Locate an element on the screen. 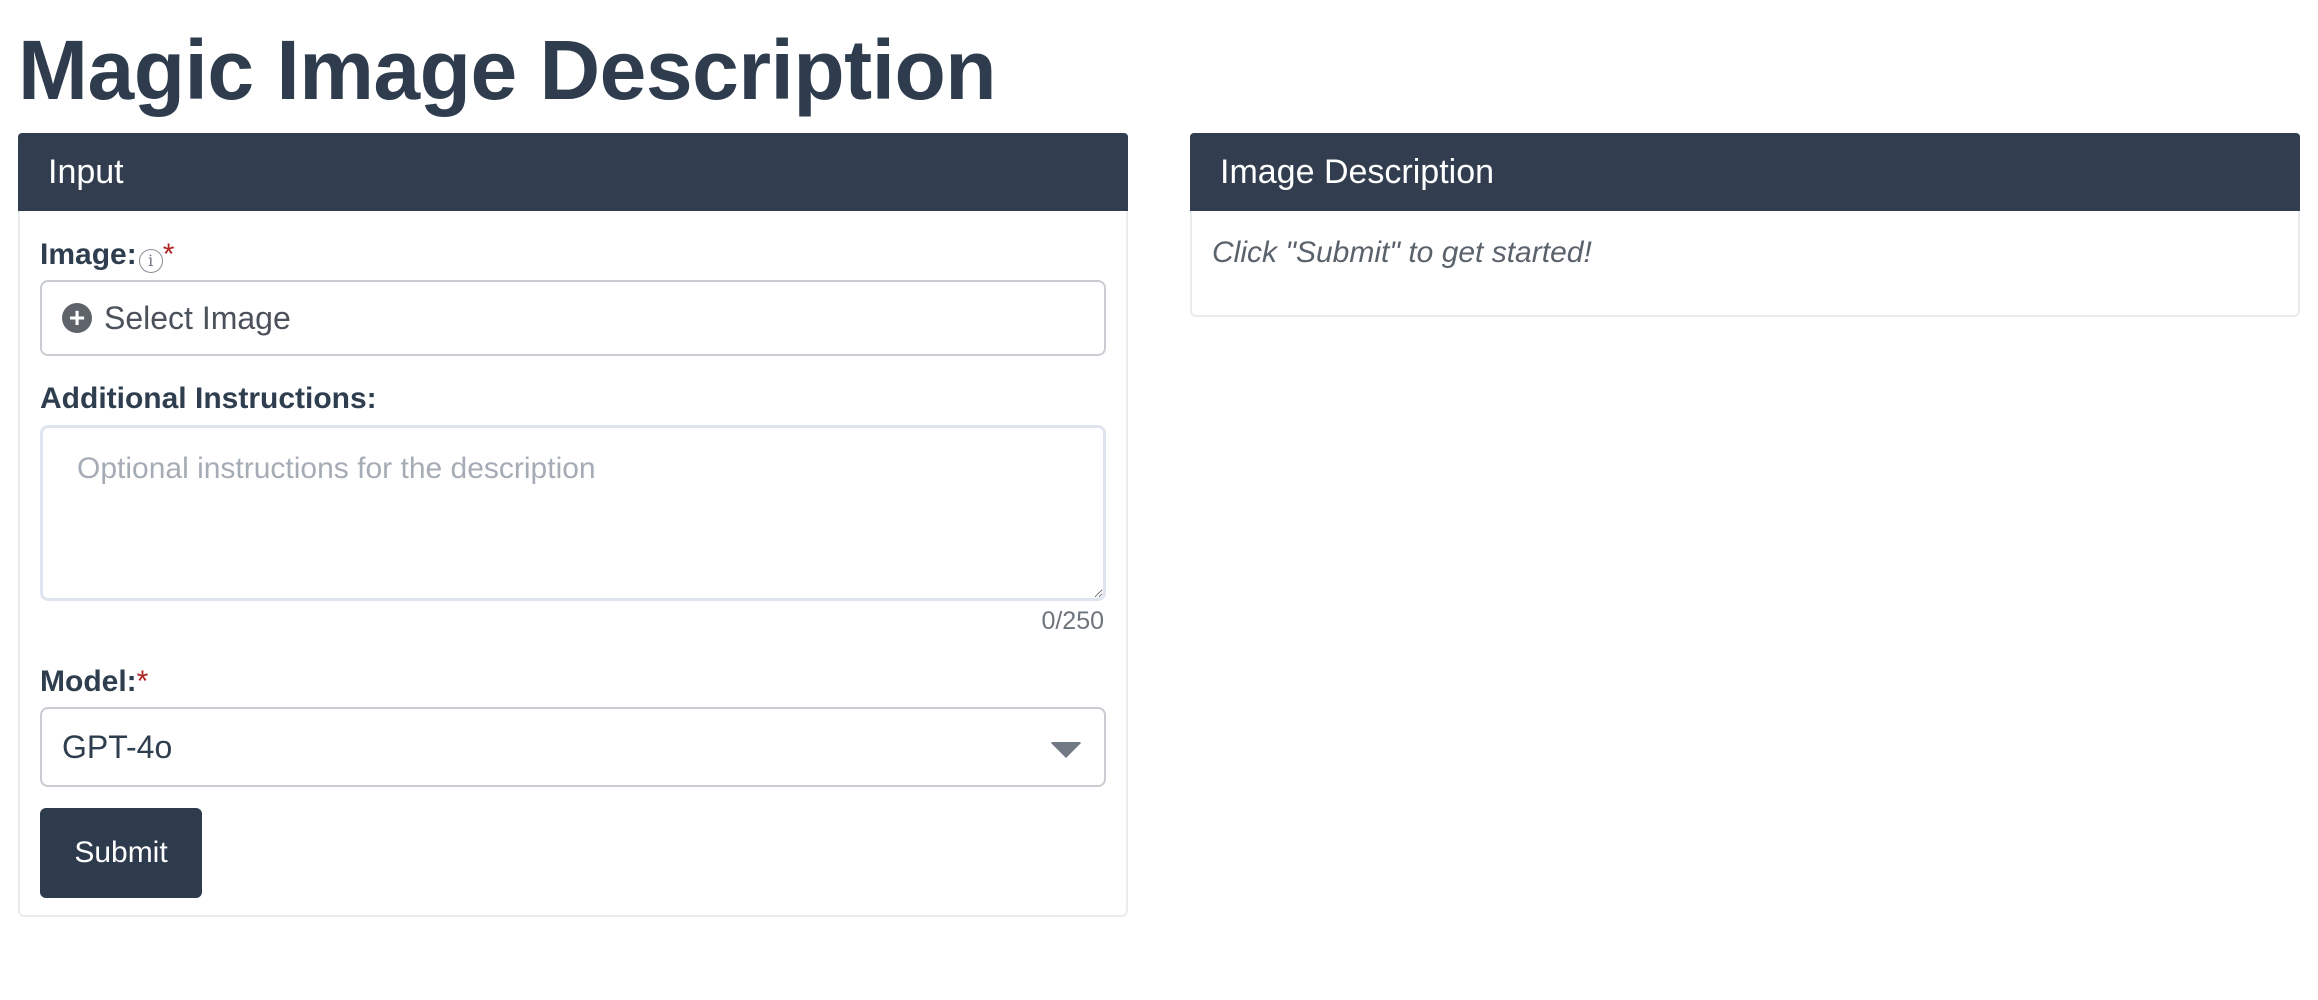 The image size is (2318, 1000). image-field-label: Image: i * is located at coordinates (107, 255).